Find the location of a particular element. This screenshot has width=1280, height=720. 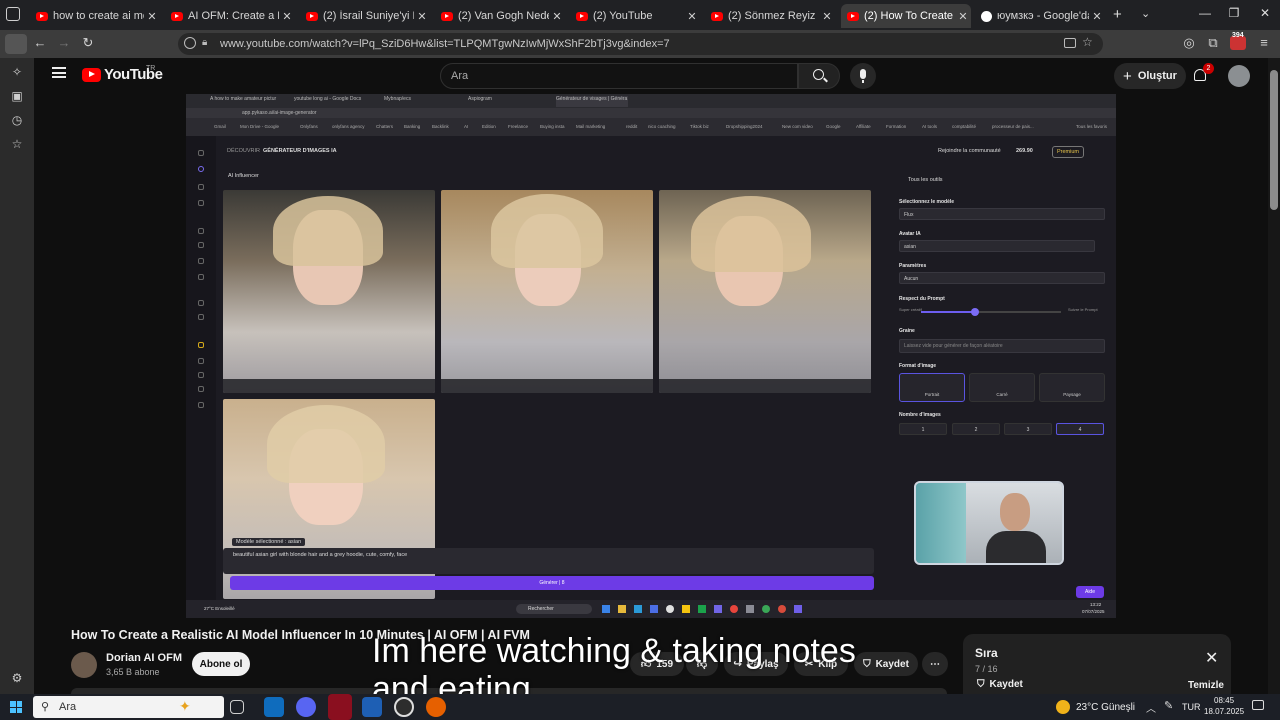

search-input: Ara is located at coordinates (459, 76).